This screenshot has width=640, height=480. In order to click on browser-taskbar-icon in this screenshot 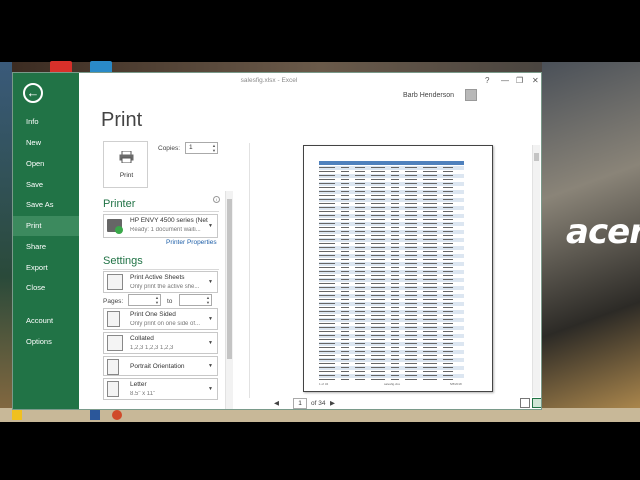, I will do `click(117, 415)`.